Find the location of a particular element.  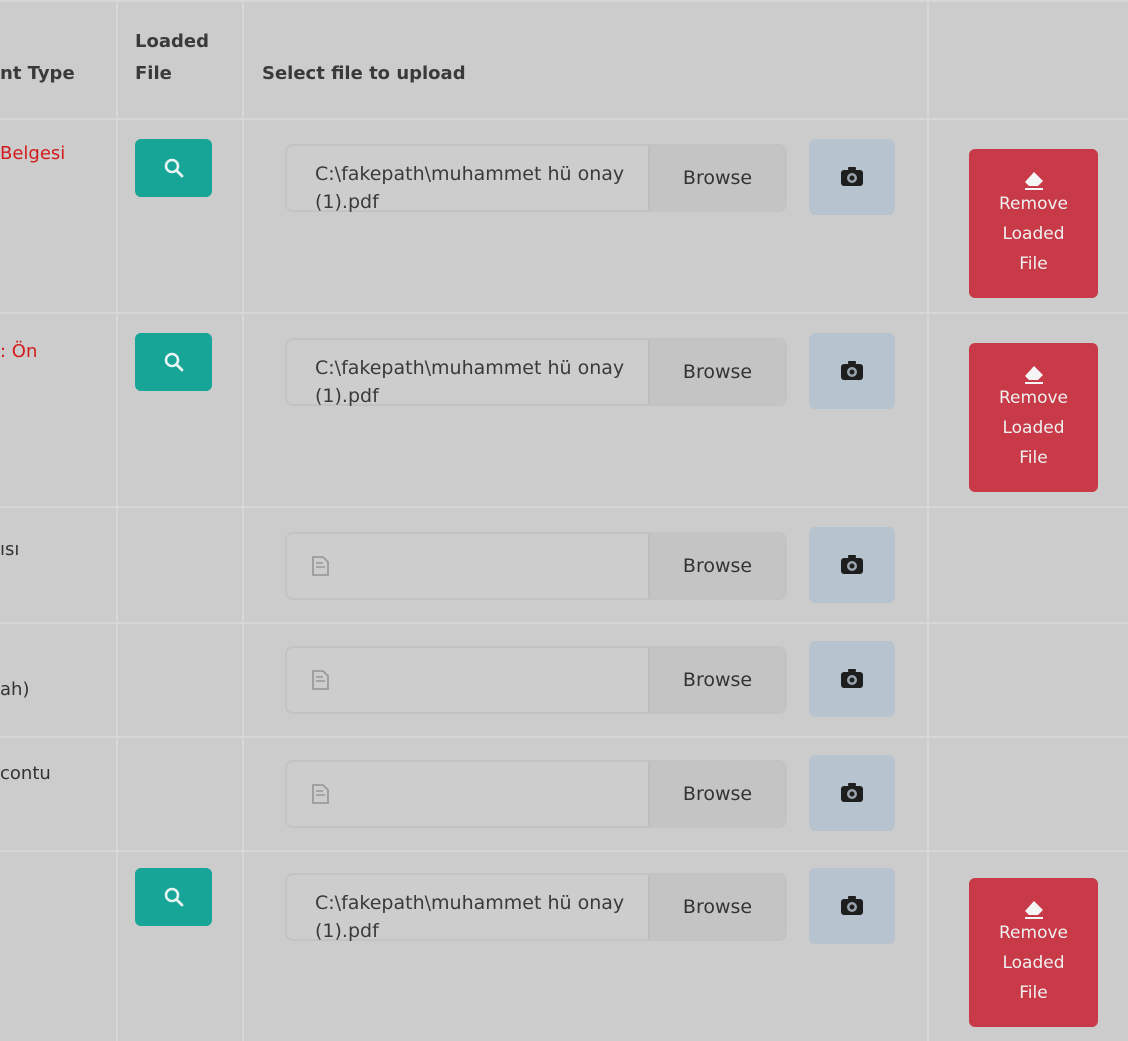

document-type-label: ısı is located at coordinates (10, 549).